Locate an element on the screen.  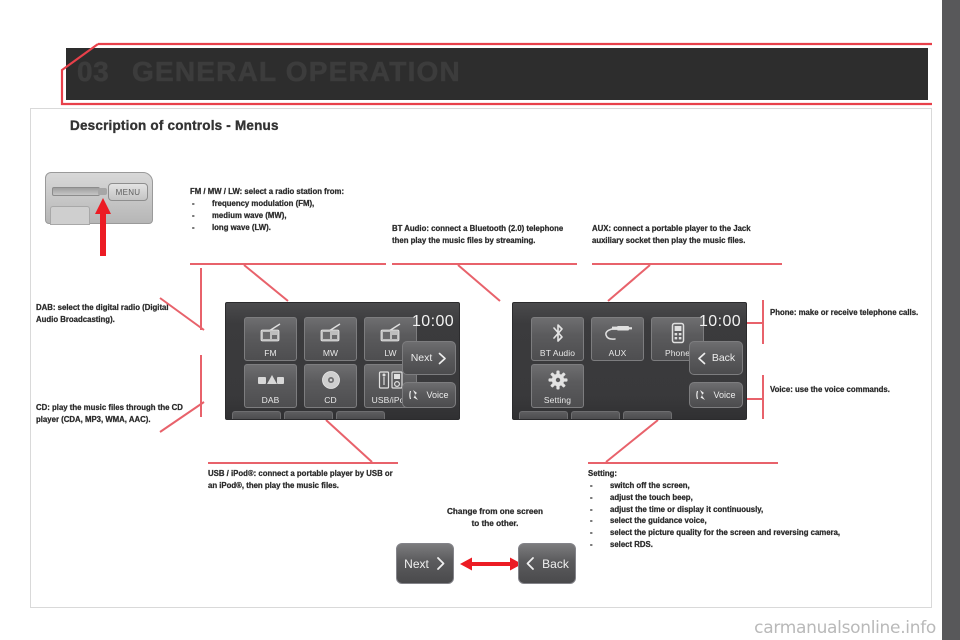
callout-phone: Phone: make or receive telephone calls. is located at coordinates (845, 313).